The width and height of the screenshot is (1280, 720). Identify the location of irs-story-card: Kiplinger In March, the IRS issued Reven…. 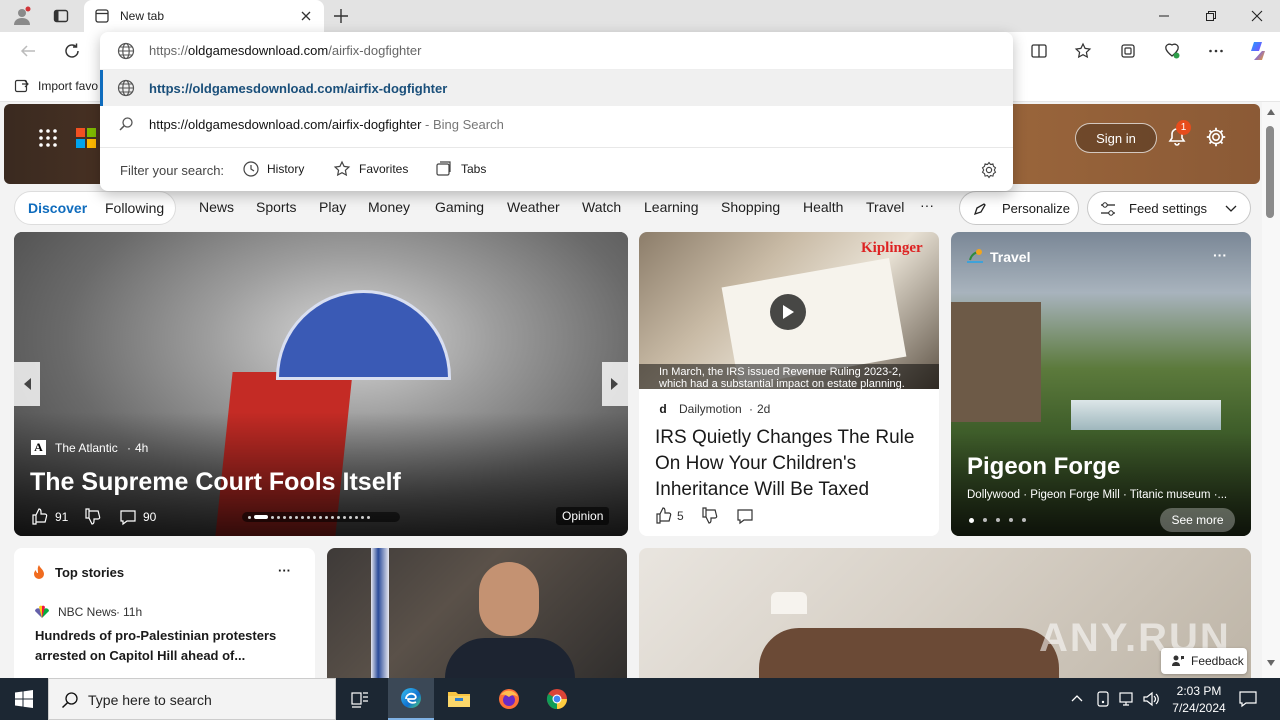
(789, 384).